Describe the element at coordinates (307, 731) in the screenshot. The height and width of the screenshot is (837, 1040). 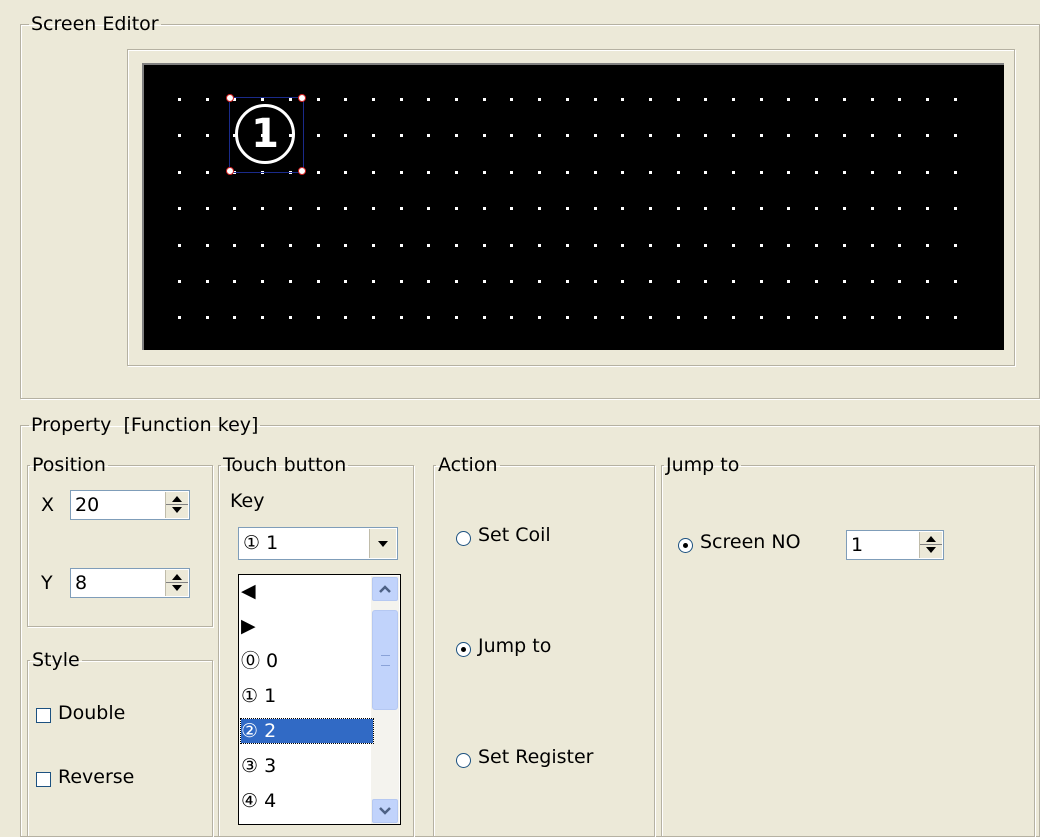
I see `key-option: ② 2` at that location.